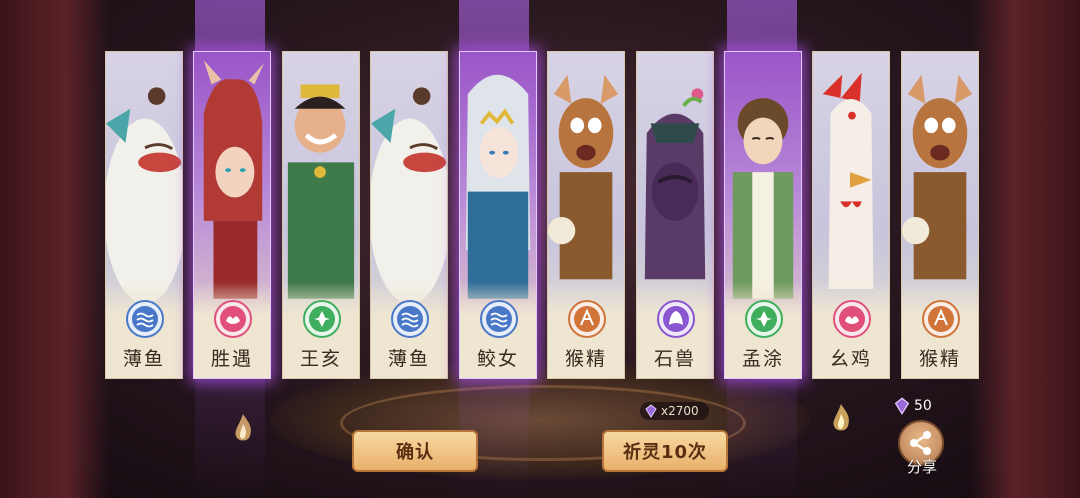 Image resolution: width=1080 pixels, height=498 pixels. What do you see at coordinates (497, 359) in the screenshot?
I see `card-name: 鲛女` at bounding box center [497, 359].